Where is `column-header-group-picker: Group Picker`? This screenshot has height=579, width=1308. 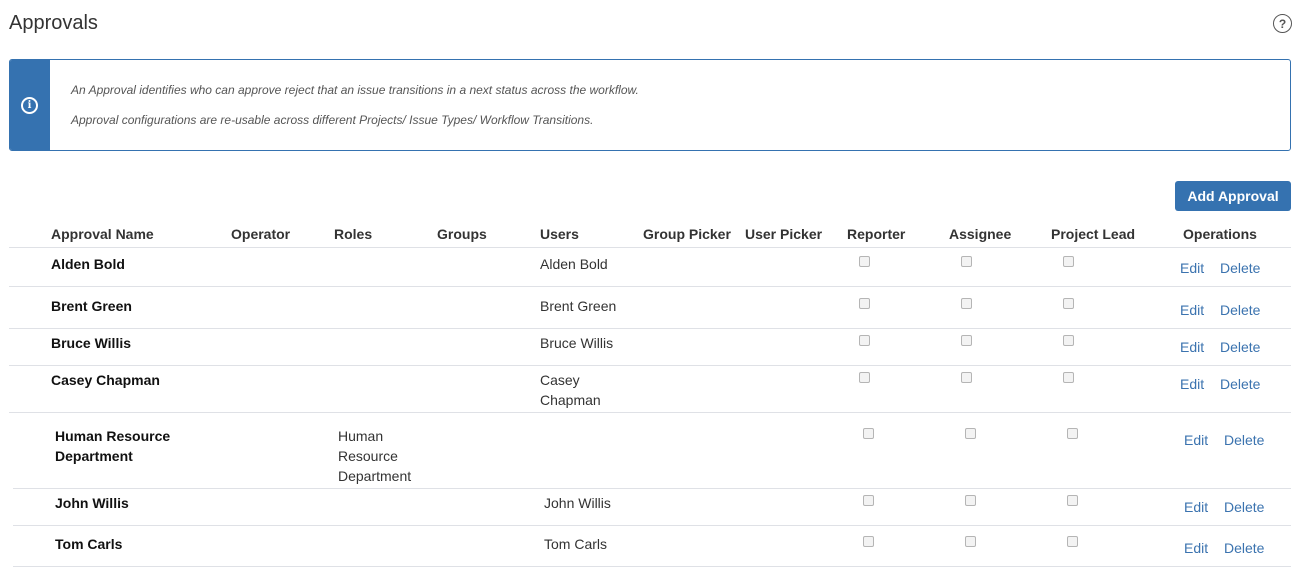 column-header-group-picker: Group Picker is located at coordinates (687, 234).